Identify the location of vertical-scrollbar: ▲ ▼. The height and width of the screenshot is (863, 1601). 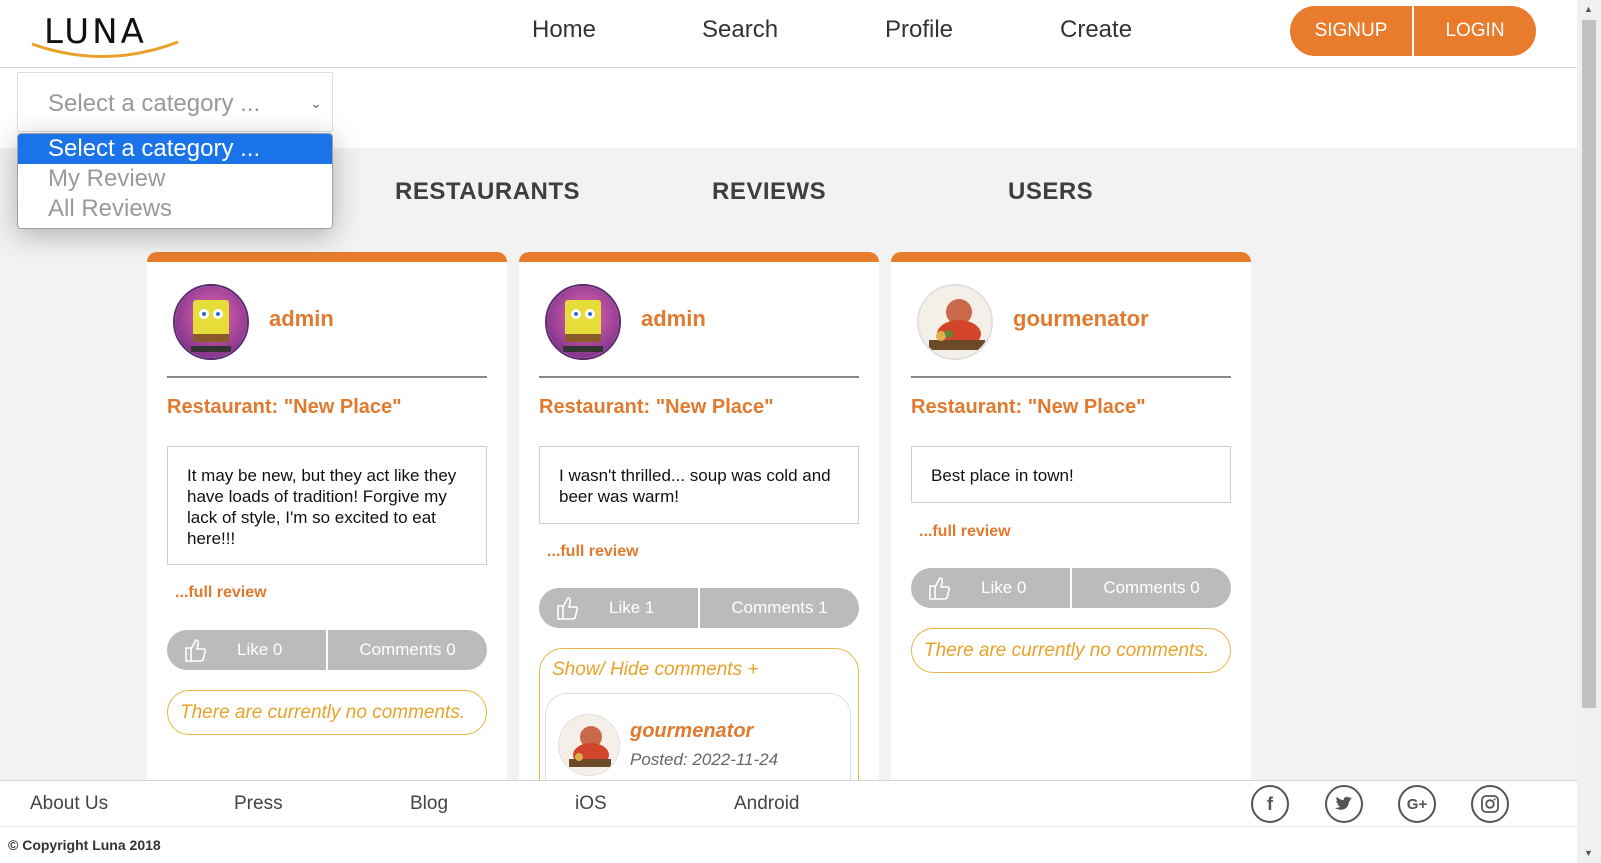
(1589, 431).